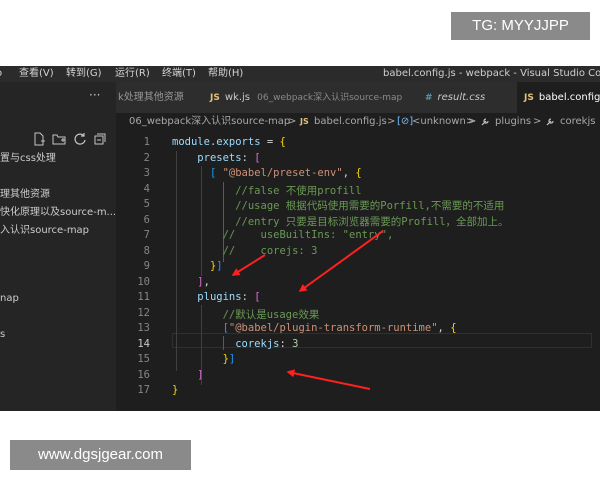 This screenshot has width=600, height=480. Describe the element at coordinates (307, 310) in the screenshot. I see `annotation-arrows` at that location.